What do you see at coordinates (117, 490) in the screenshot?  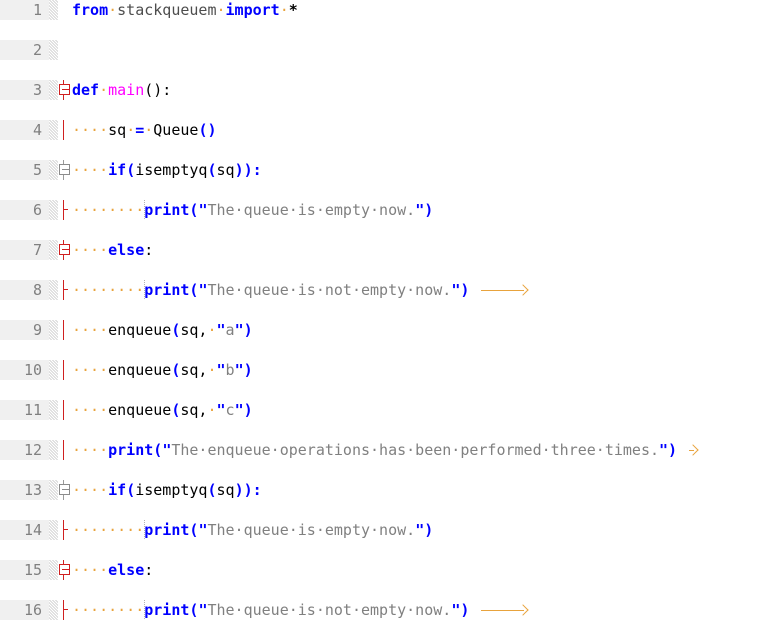 I see `token: if` at bounding box center [117, 490].